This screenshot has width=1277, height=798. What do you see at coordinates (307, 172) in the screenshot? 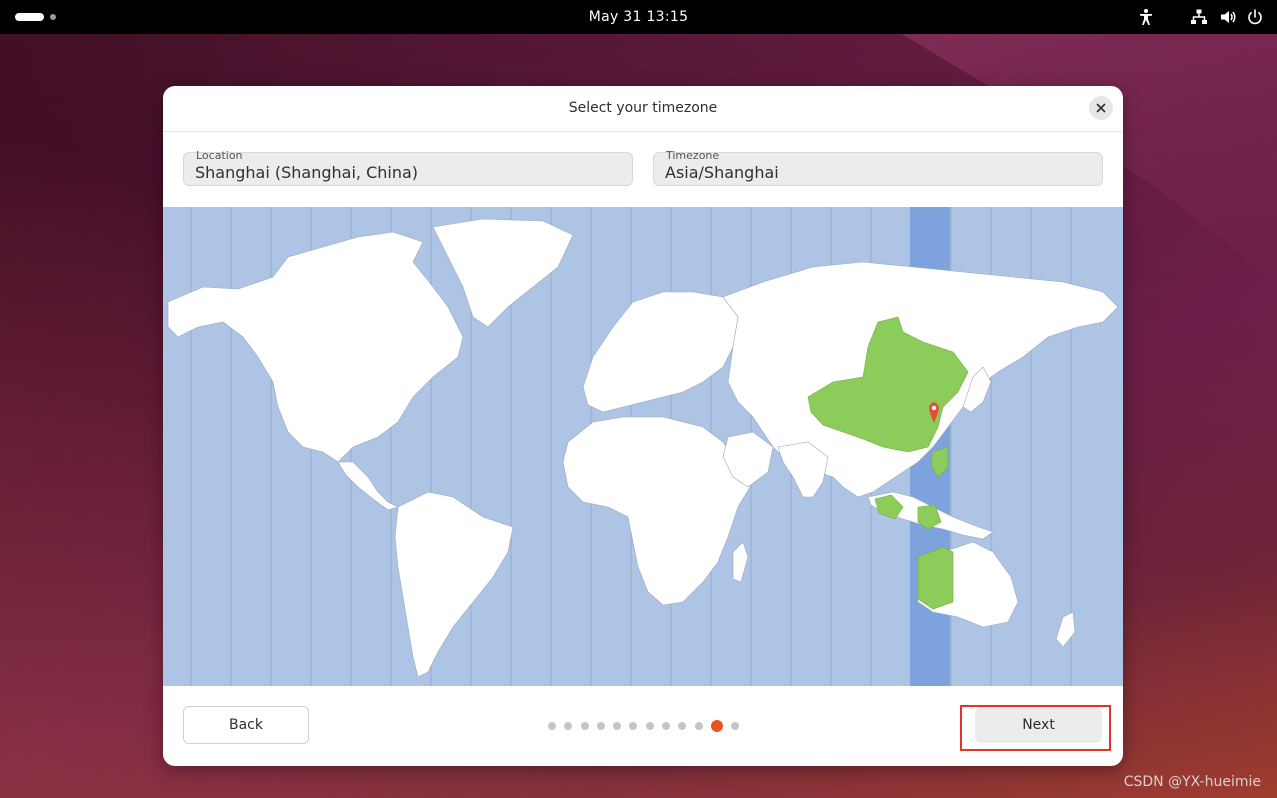
I see `location-value: Shanghai (Shanghai, China)` at bounding box center [307, 172].